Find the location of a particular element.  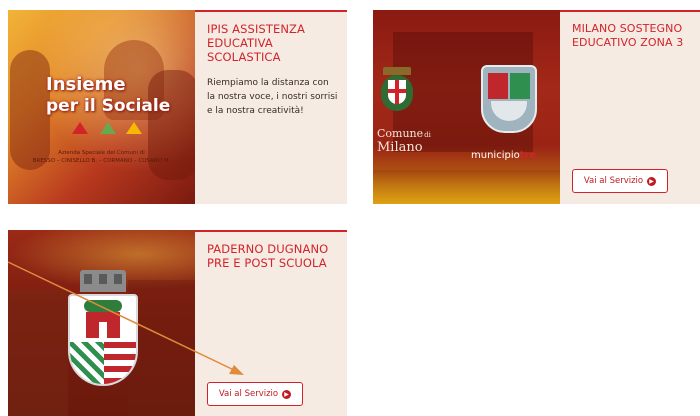

card-title: PADERNO DUGNANO PRE E POST SCUOLA is located at coordinates (272, 256).